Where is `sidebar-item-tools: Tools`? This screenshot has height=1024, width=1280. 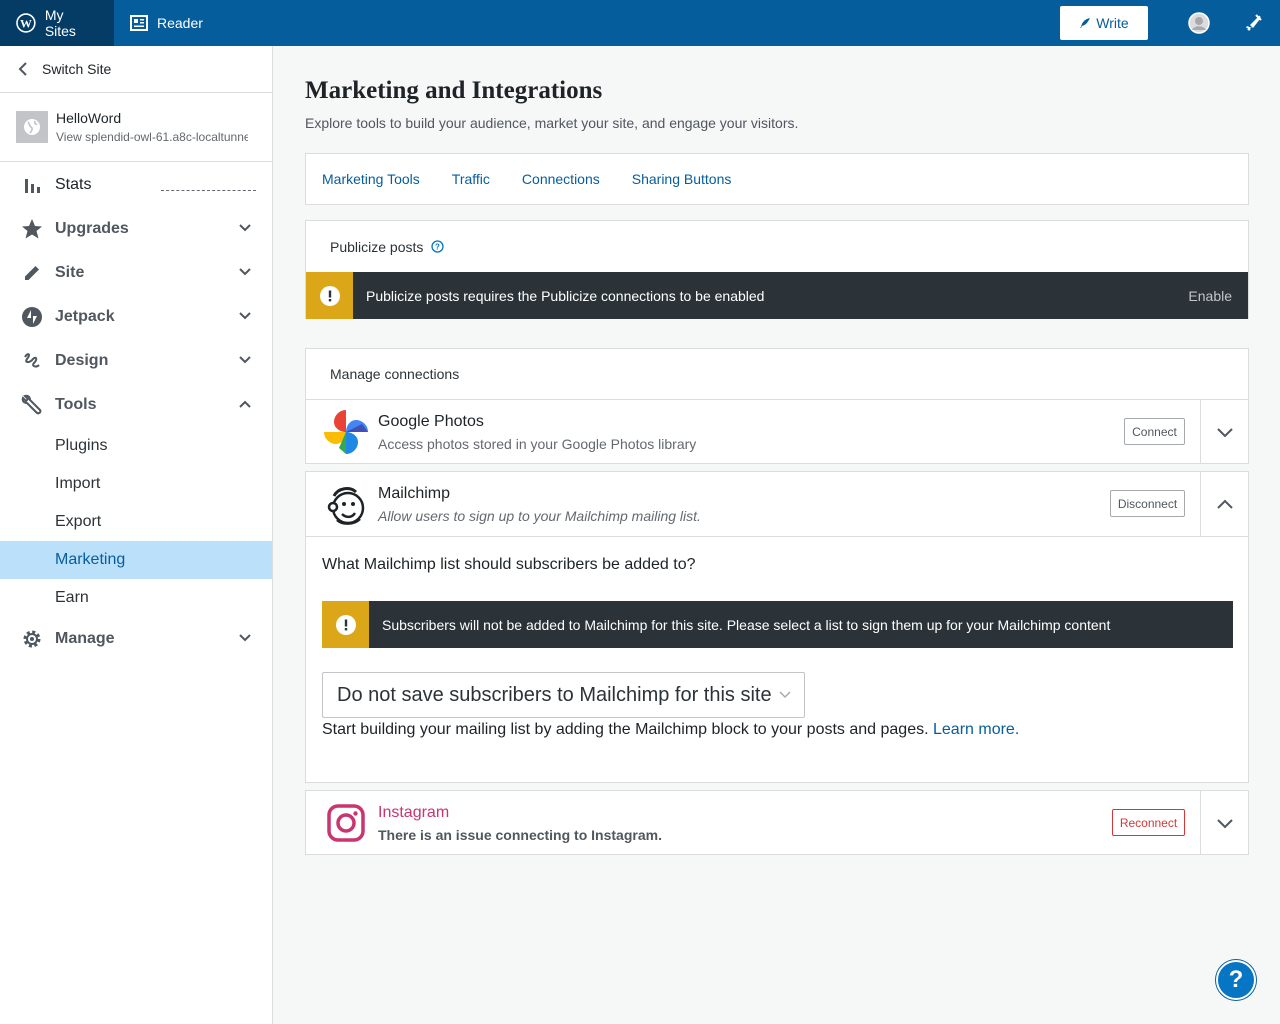
sidebar-item-tools: Tools is located at coordinates (136, 405).